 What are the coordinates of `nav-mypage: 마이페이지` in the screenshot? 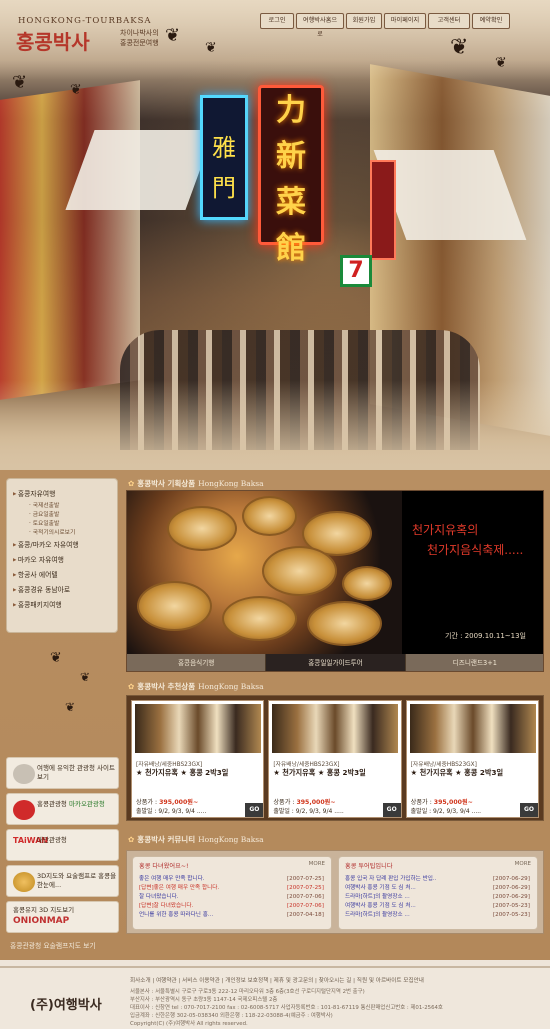 It's located at (405, 21).